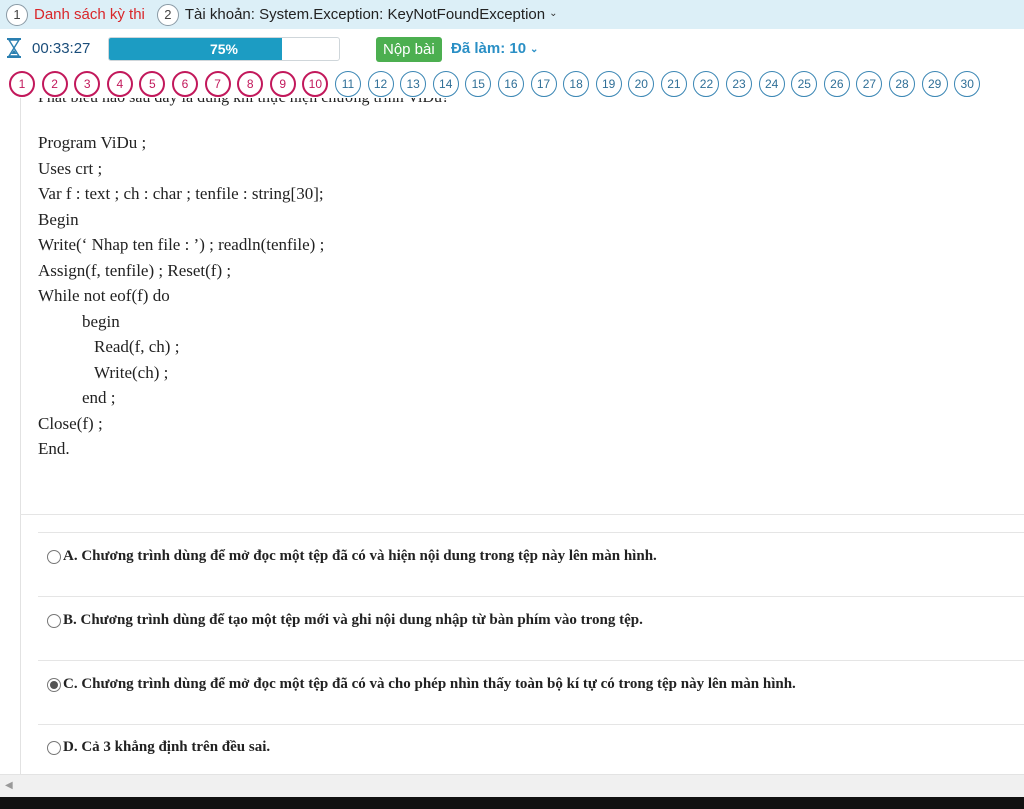  I want to click on answer-option-d: D. Cả 3 khẳng định trên đều sai., so click(158, 747).